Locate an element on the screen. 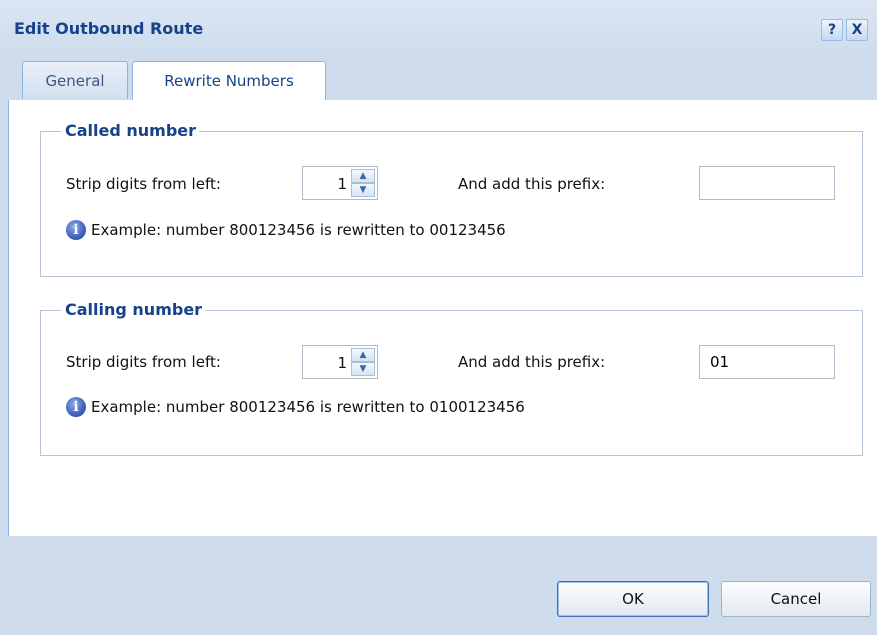 The image size is (877, 635). cancel-button-label: Cancel is located at coordinates (796, 599).